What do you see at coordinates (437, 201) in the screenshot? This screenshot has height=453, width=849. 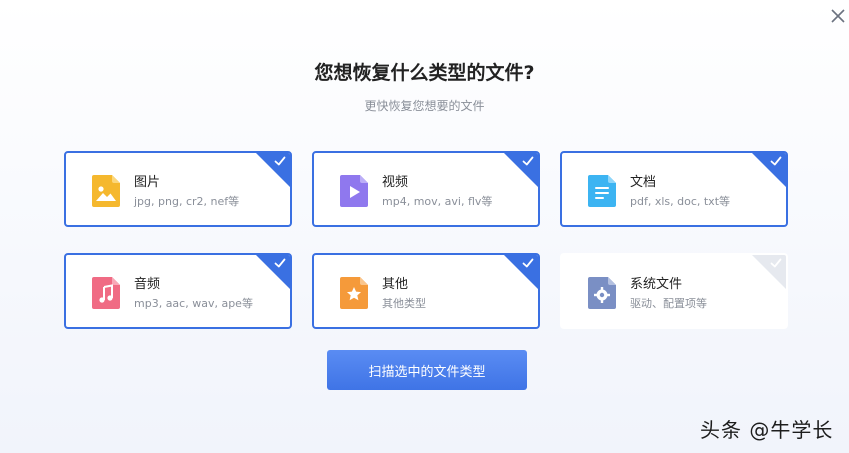 I see `file-type-desc: mp4, mov, avi, flv等` at bounding box center [437, 201].